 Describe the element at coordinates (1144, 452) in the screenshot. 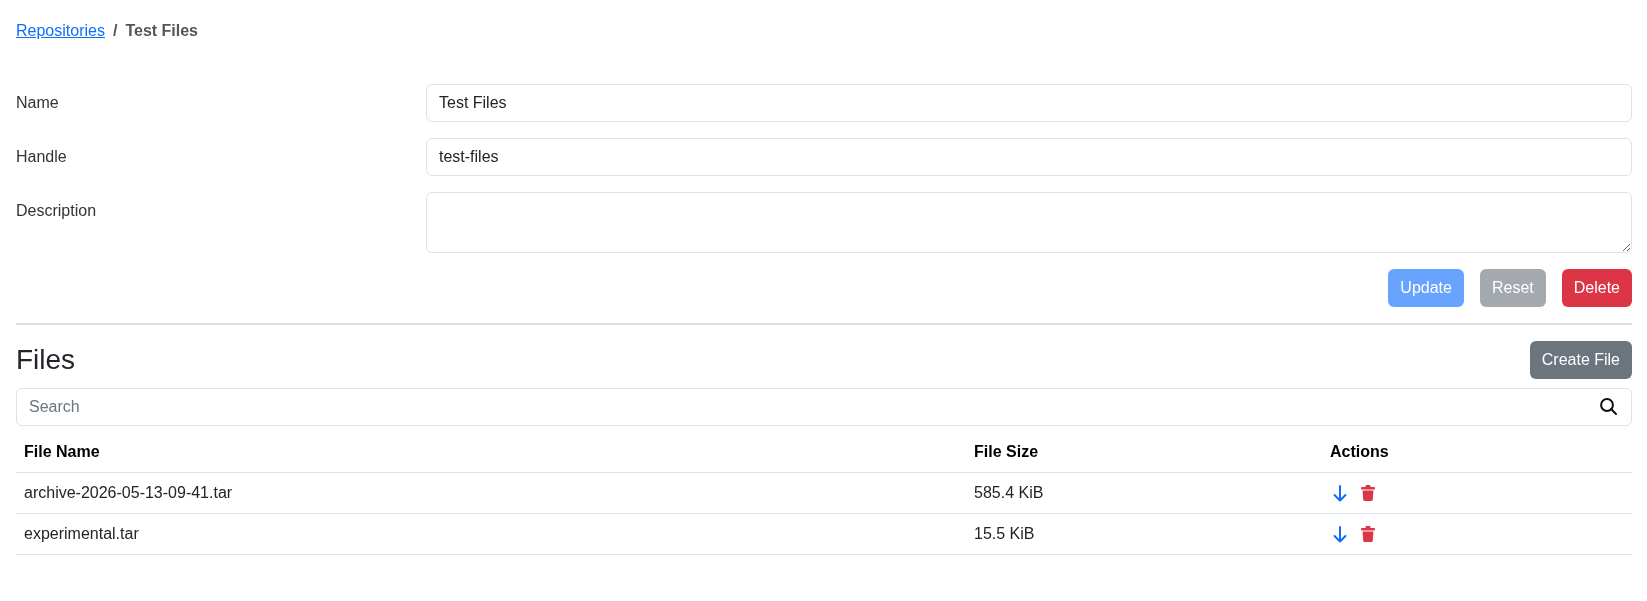

I see `column-header: File Size` at that location.